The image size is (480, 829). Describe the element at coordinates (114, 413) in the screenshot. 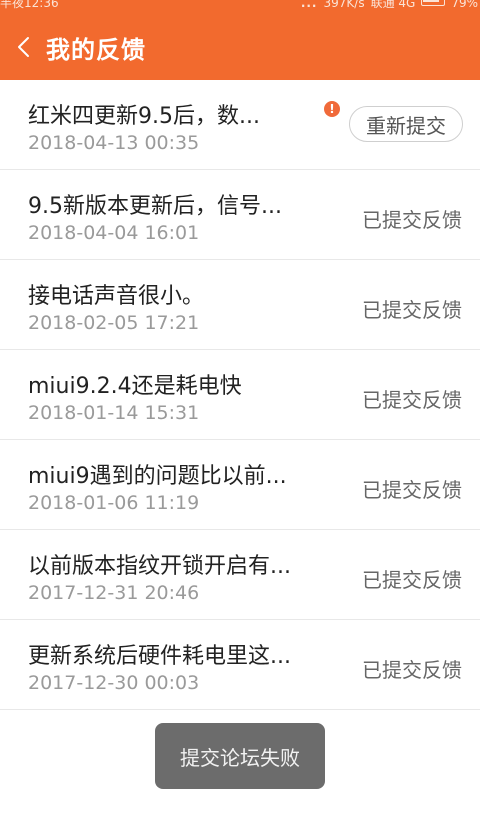

I see `feedback-date: 2018-01-14 15:31` at that location.